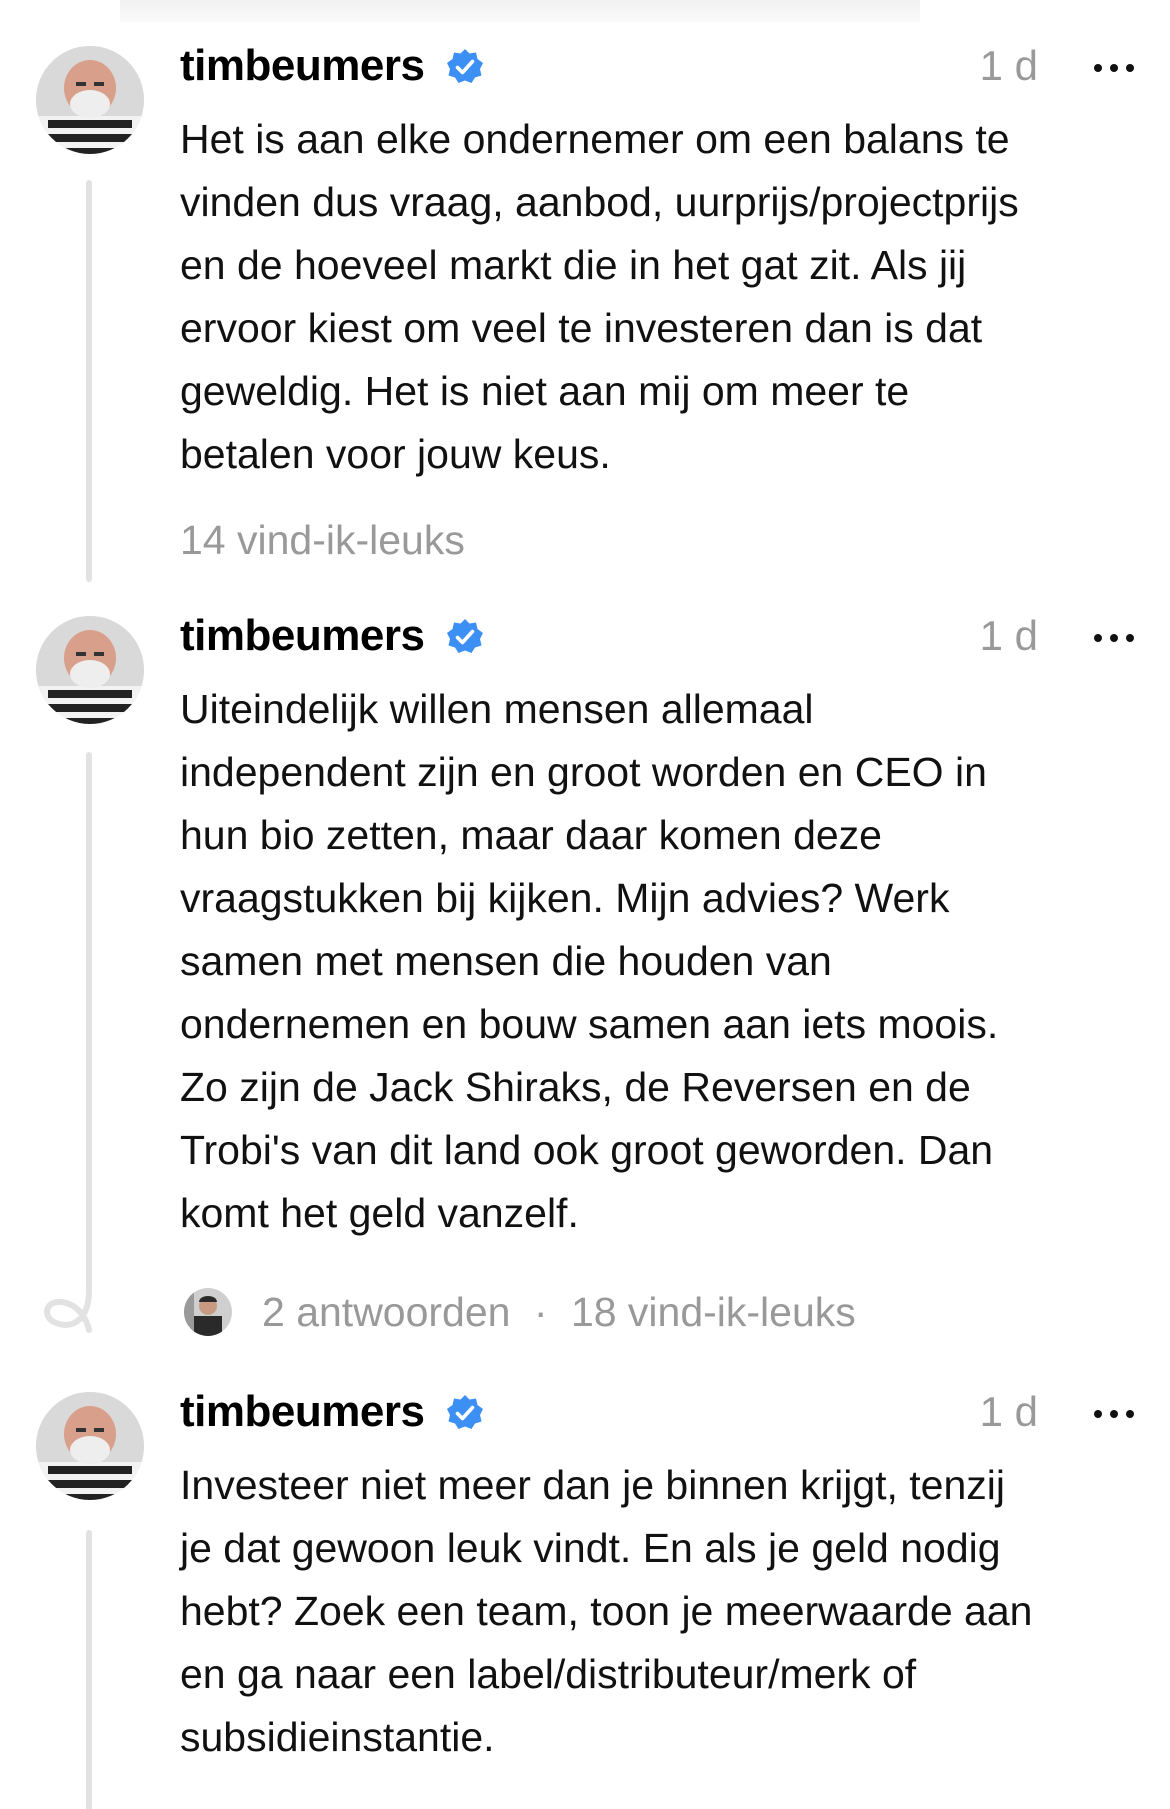 The width and height of the screenshot is (1170, 1809). Describe the element at coordinates (386, 1312) in the screenshot. I see `replies-count: 2 antwoorden` at that location.